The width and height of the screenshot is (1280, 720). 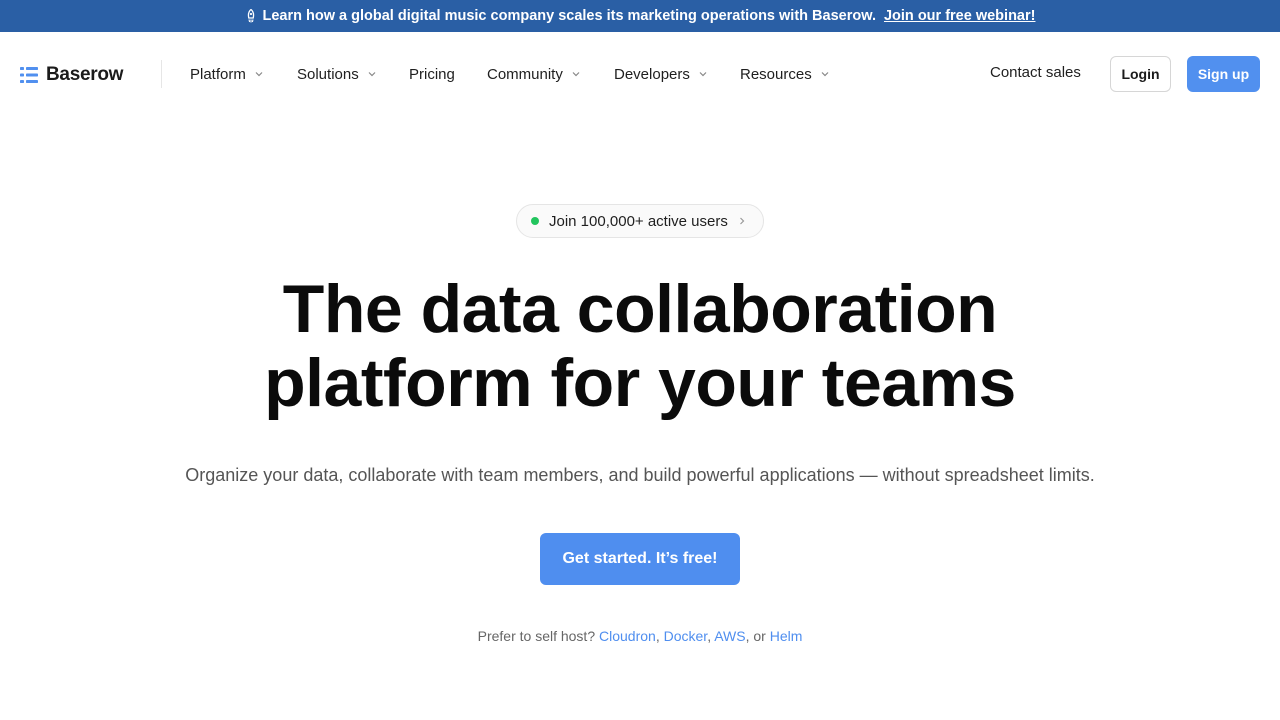 What do you see at coordinates (786, 636) in the screenshot?
I see `helm-link: Helm` at bounding box center [786, 636].